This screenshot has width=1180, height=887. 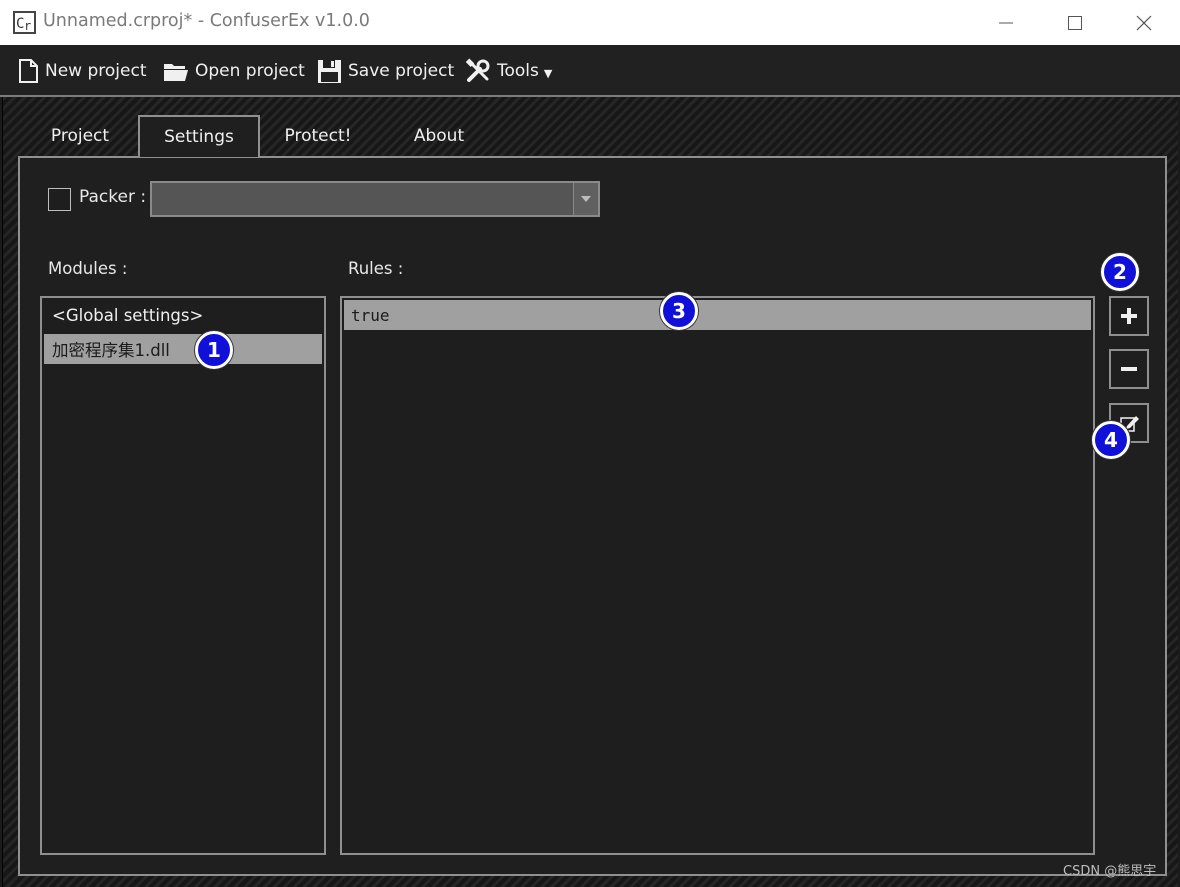 I want to click on maximize-button, so click(x=1075, y=22).